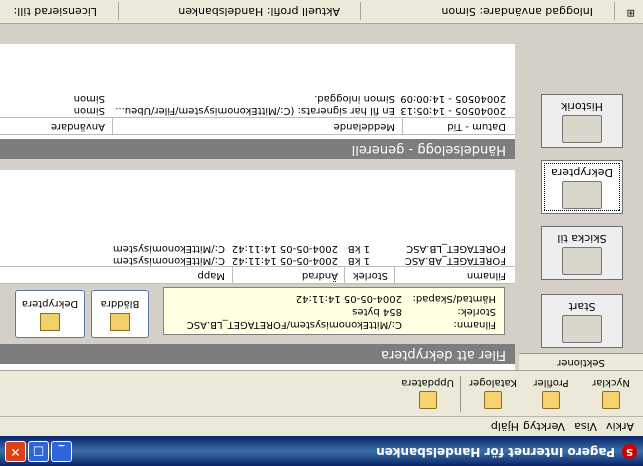 Image resolution: width=643 pixels, height=466 pixels. I want to click on close-button: ✕, so click(15, 451).